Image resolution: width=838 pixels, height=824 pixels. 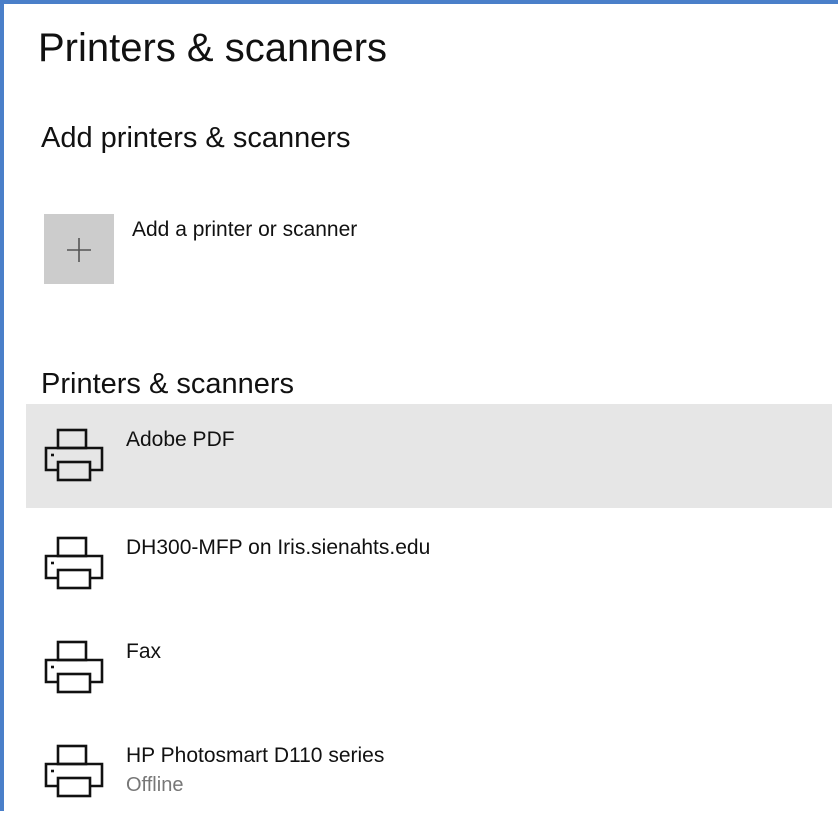 I want to click on device-name: Adobe PDF, so click(x=180, y=439).